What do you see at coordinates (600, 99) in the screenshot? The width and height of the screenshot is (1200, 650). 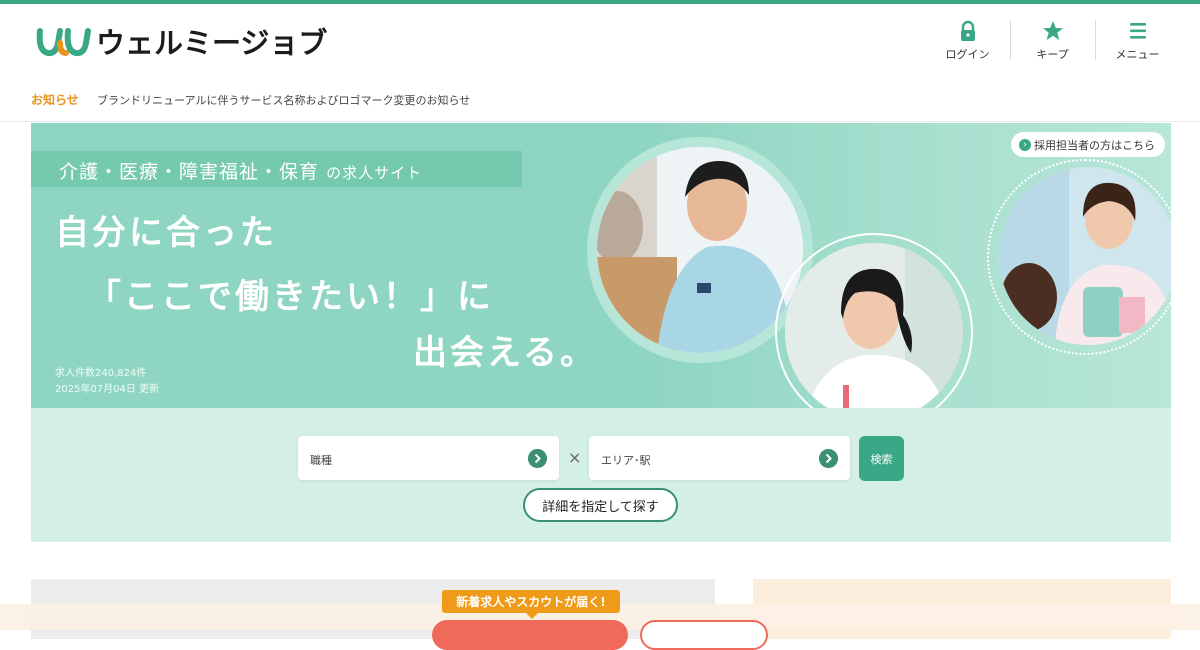 I see `notice-bar: お知らせ ブランドリニューアルに伴うサービス名称およびロゴマーク変更のお知らせ` at bounding box center [600, 99].